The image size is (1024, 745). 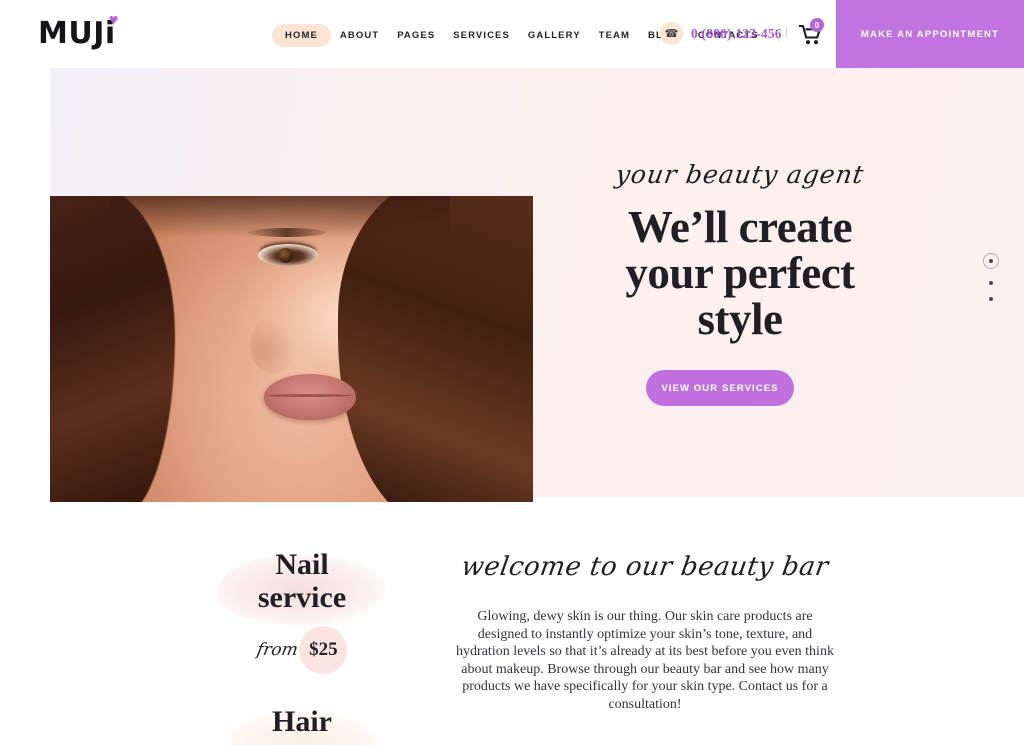 What do you see at coordinates (817, 25) in the screenshot?
I see `cart-count-badge: 0` at bounding box center [817, 25].